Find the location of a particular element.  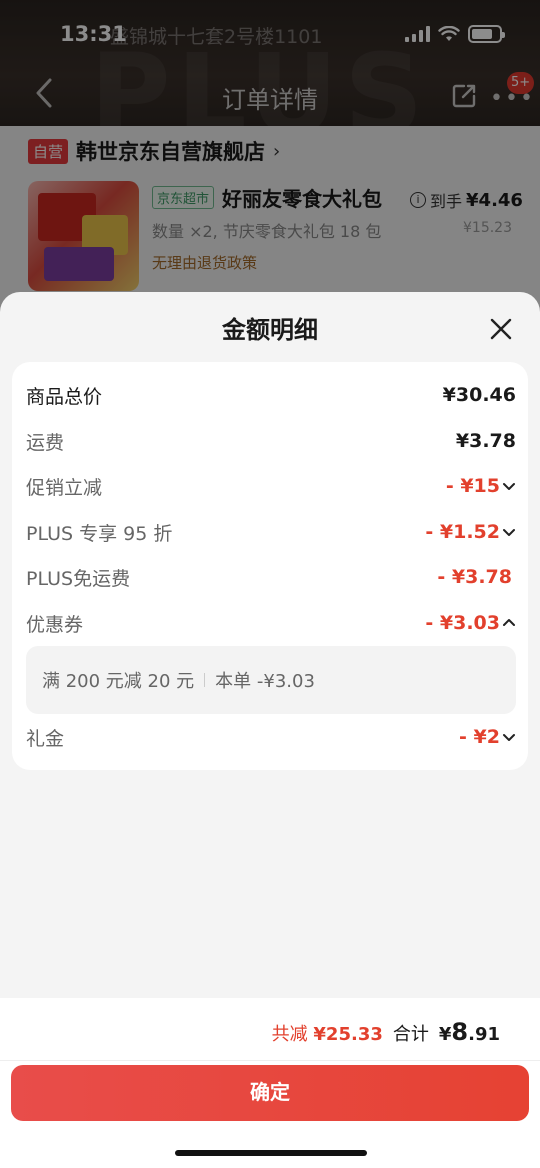

row-label: 礼金 is located at coordinates (45, 738).